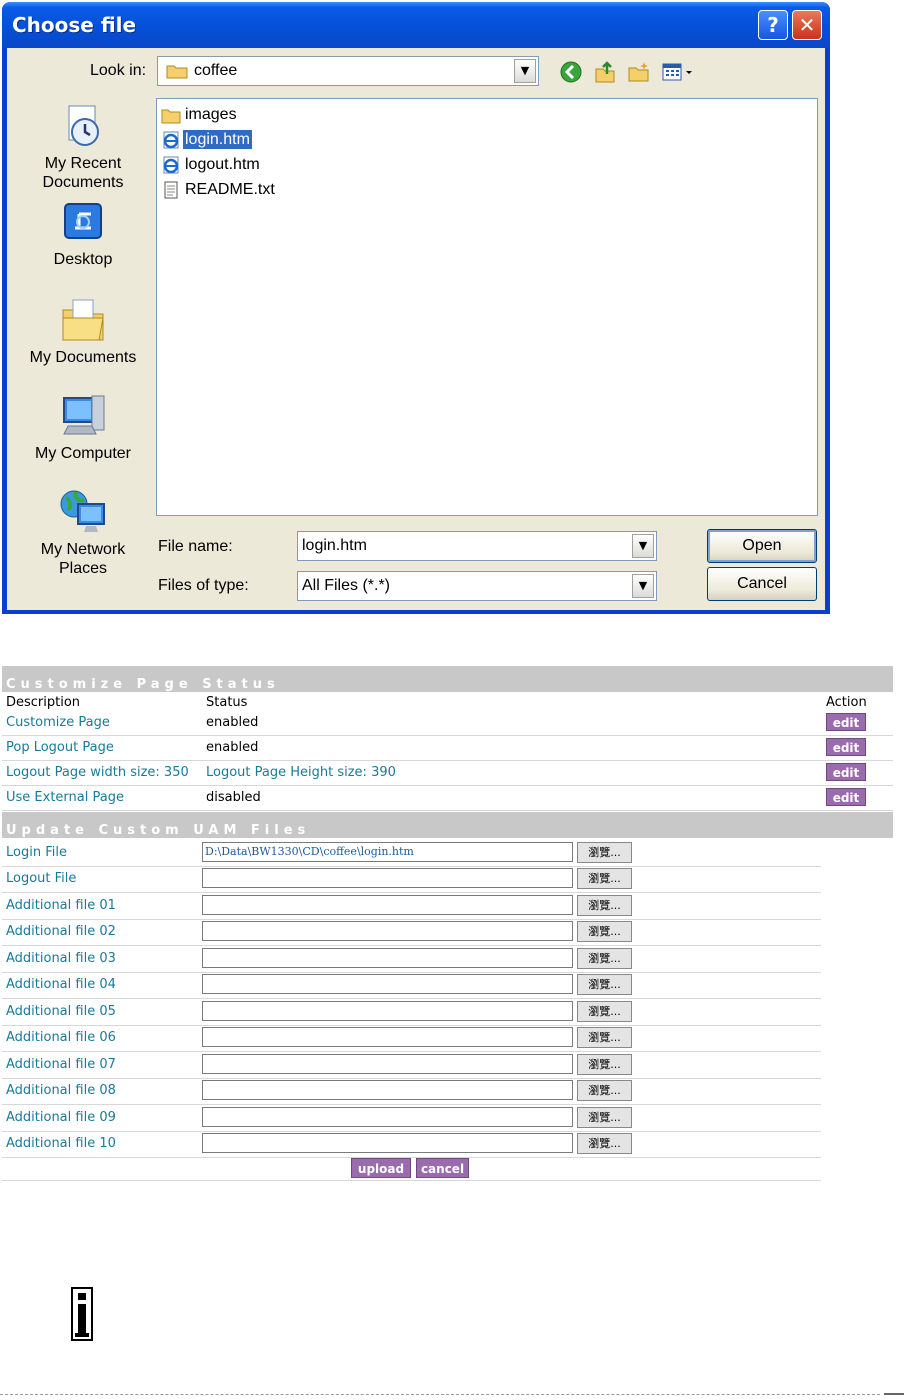 The image size is (907, 1400). Describe the element at coordinates (82, 1314) in the screenshot. I see `info-icon` at that location.